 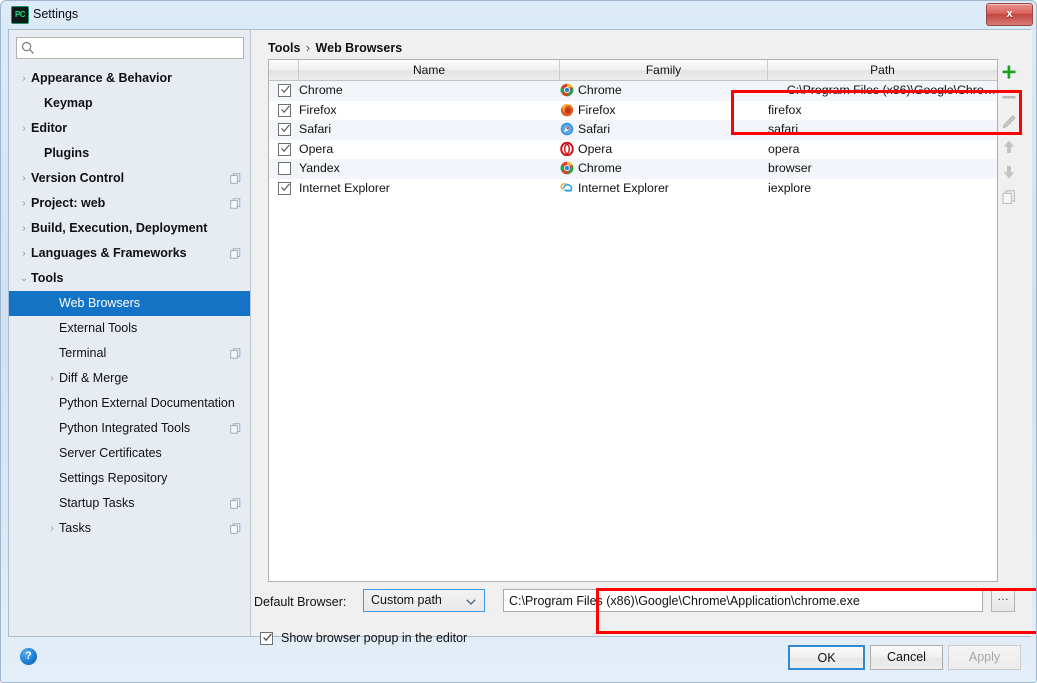 I want to click on table-row: Firefox Firefox firefox, so click(x=633, y=111).